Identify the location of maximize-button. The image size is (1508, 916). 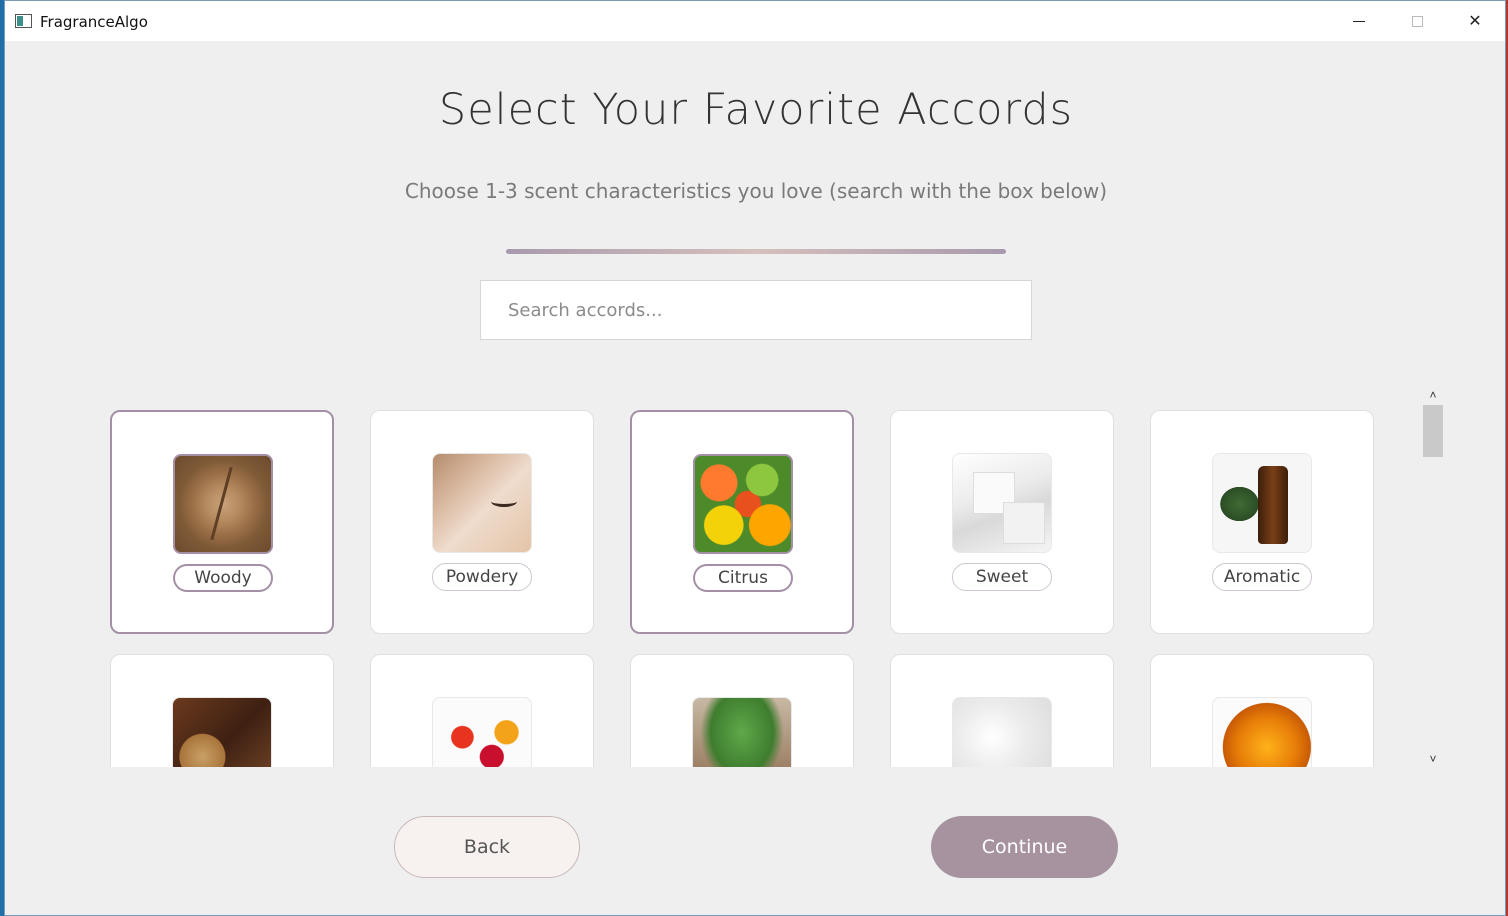
(1417, 21).